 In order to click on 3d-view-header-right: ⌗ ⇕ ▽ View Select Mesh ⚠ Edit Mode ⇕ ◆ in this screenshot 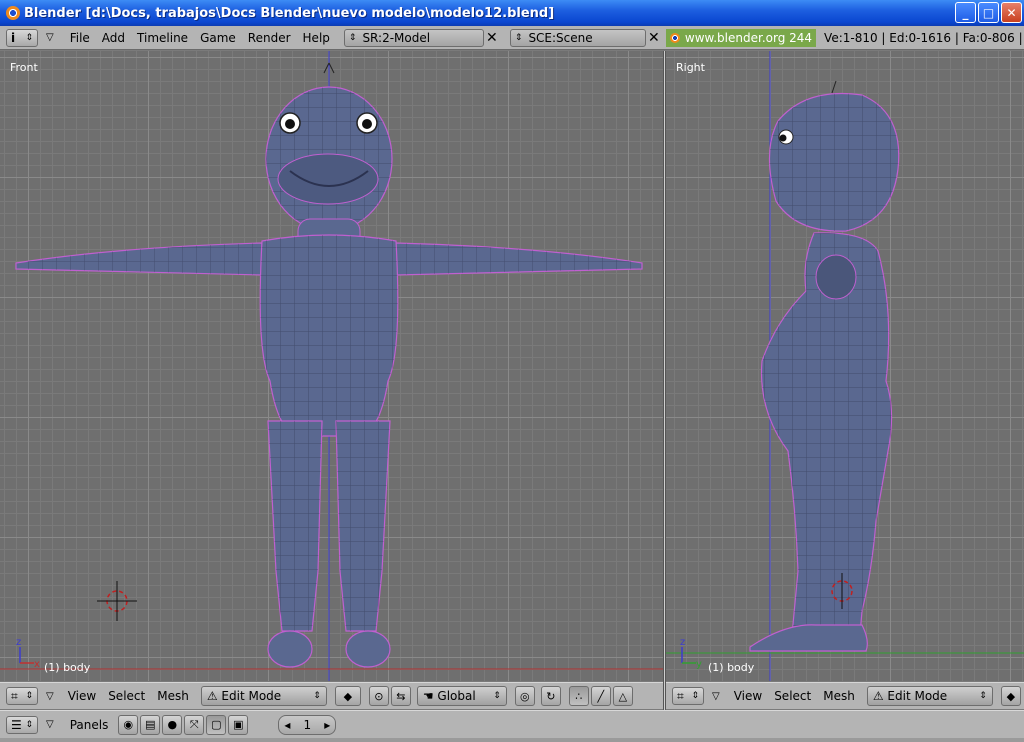, I will do `click(845, 695)`.